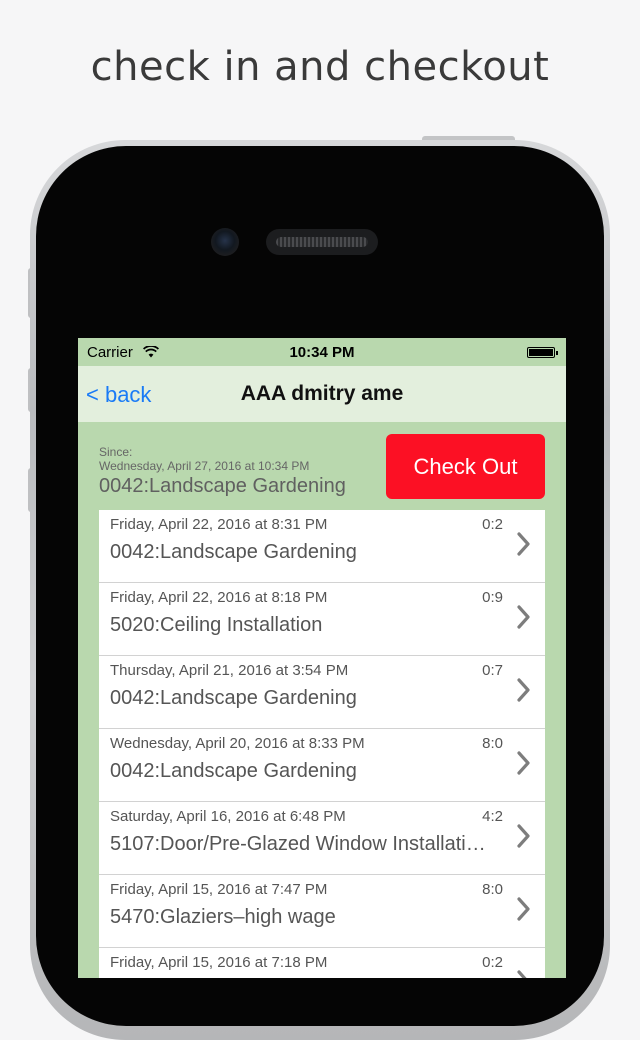 This screenshot has height=1040, width=640. Describe the element at coordinates (492, 816) in the screenshot. I see `entry-duration: 4:2` at that location.